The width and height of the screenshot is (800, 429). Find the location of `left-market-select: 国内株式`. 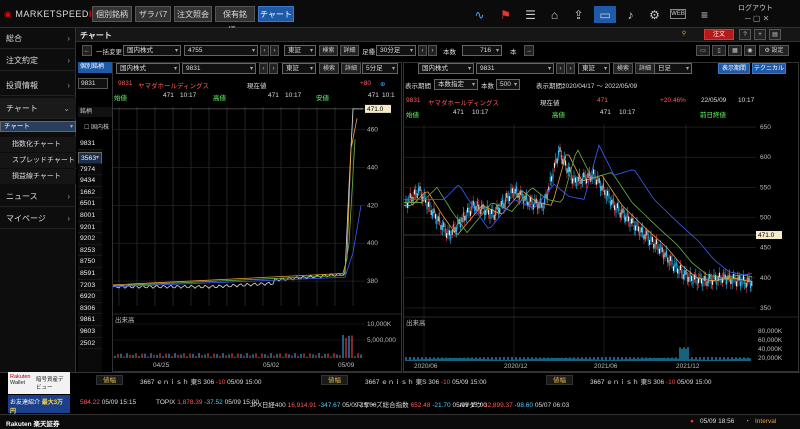

left-market-select: 国内株式 is located at coordinates (148, 68).